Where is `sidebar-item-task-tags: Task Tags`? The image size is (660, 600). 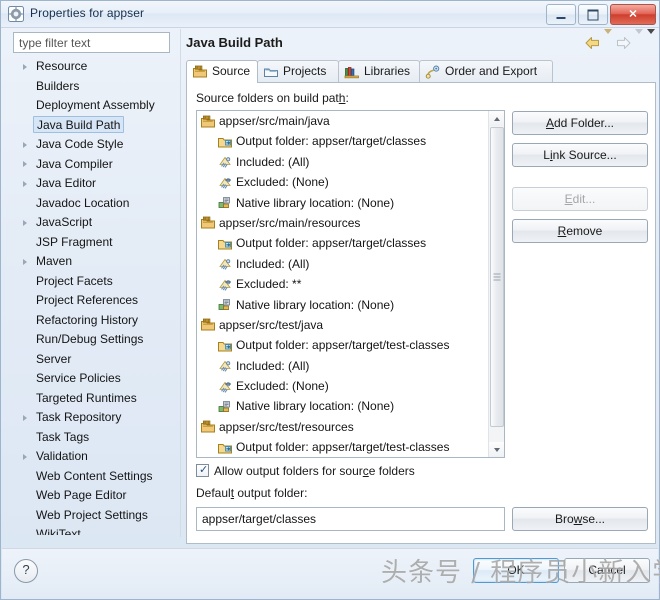 sidebar-item-task-tags: Task Tags is located at coordinates (97, 438).